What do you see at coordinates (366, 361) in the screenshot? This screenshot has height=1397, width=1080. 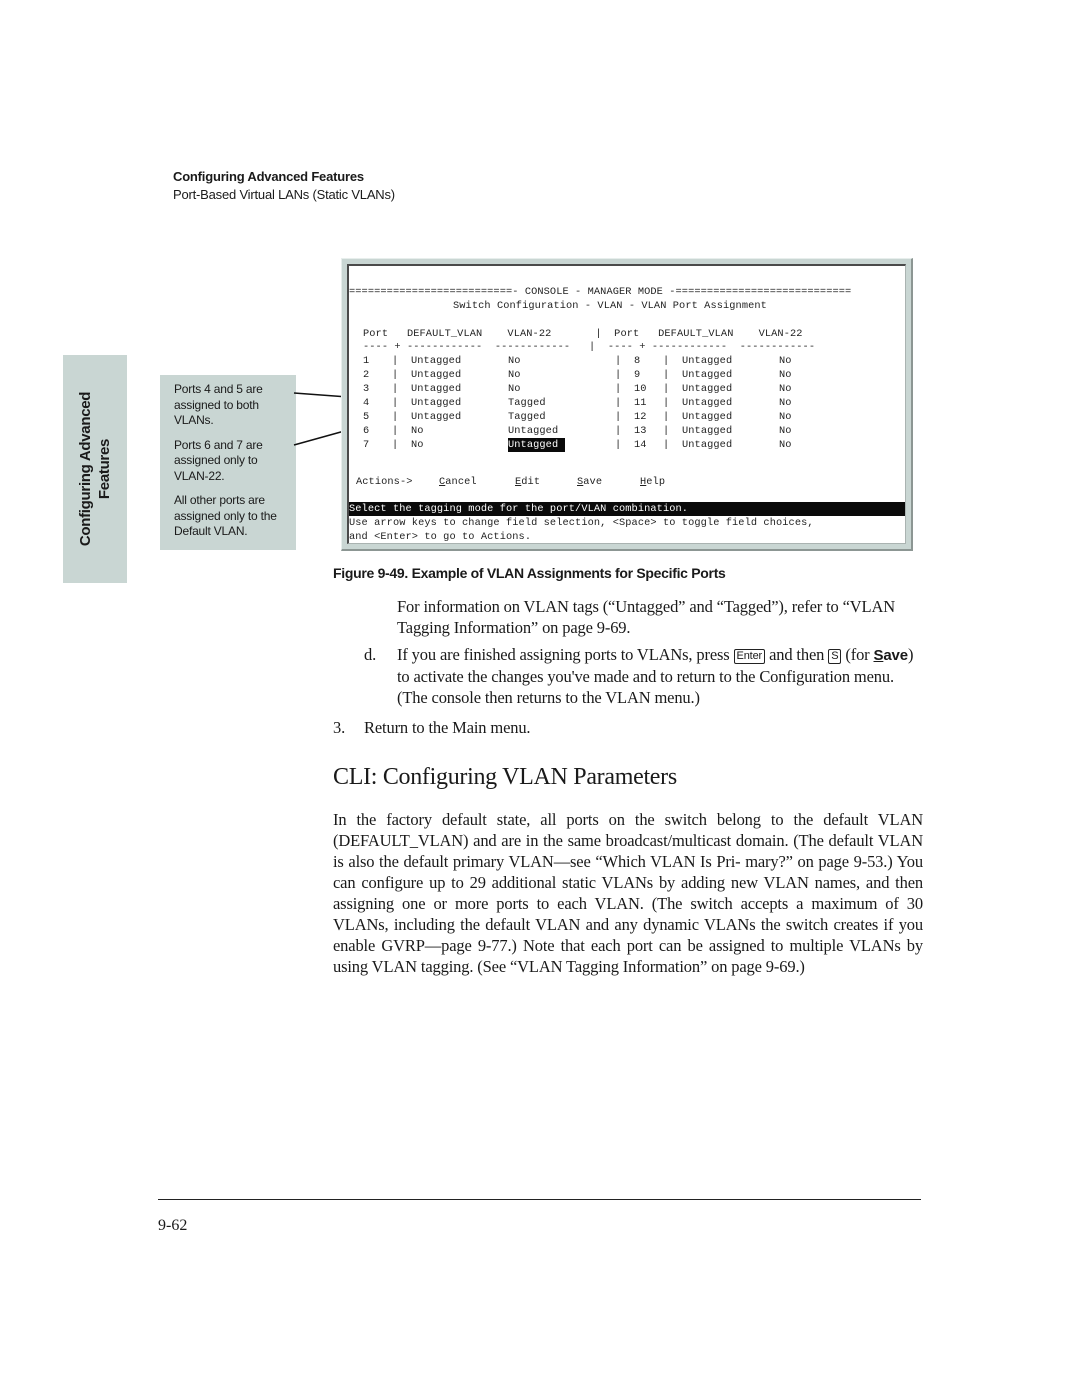 I see `port-number: 1` at bounding box center [366, 361].